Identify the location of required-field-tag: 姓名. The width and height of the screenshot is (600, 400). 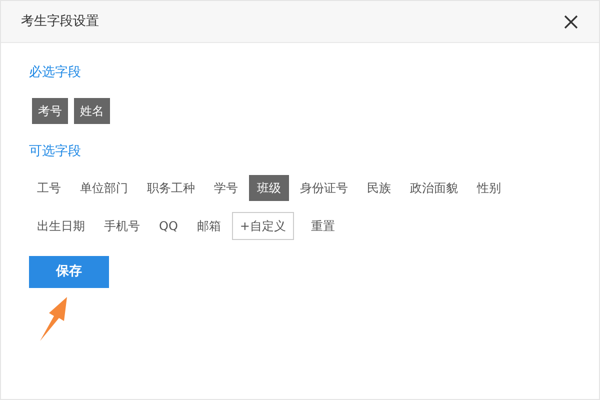
(92, 111).